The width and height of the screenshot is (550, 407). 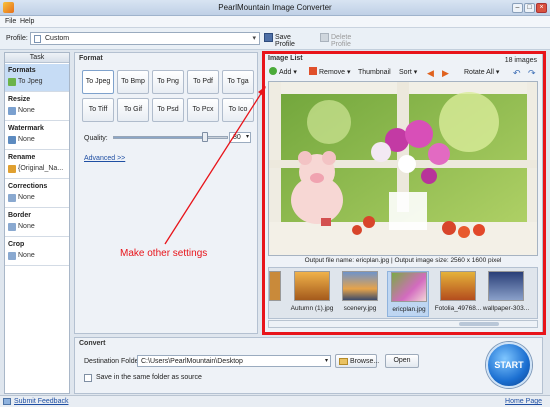 I want to click on border-icon, so click(x=12, y=227).